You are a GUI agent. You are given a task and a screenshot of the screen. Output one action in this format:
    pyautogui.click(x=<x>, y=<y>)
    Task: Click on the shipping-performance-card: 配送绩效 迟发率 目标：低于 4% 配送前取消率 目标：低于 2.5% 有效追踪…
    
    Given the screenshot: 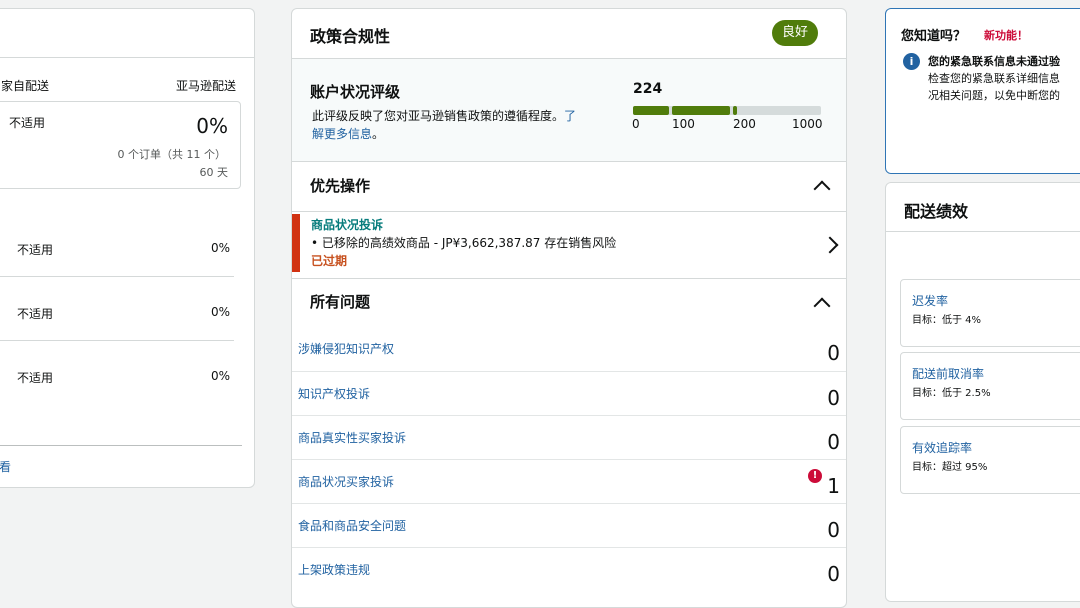 What is the action you would take?
    pyautogui.click(x=982, y=392)
    